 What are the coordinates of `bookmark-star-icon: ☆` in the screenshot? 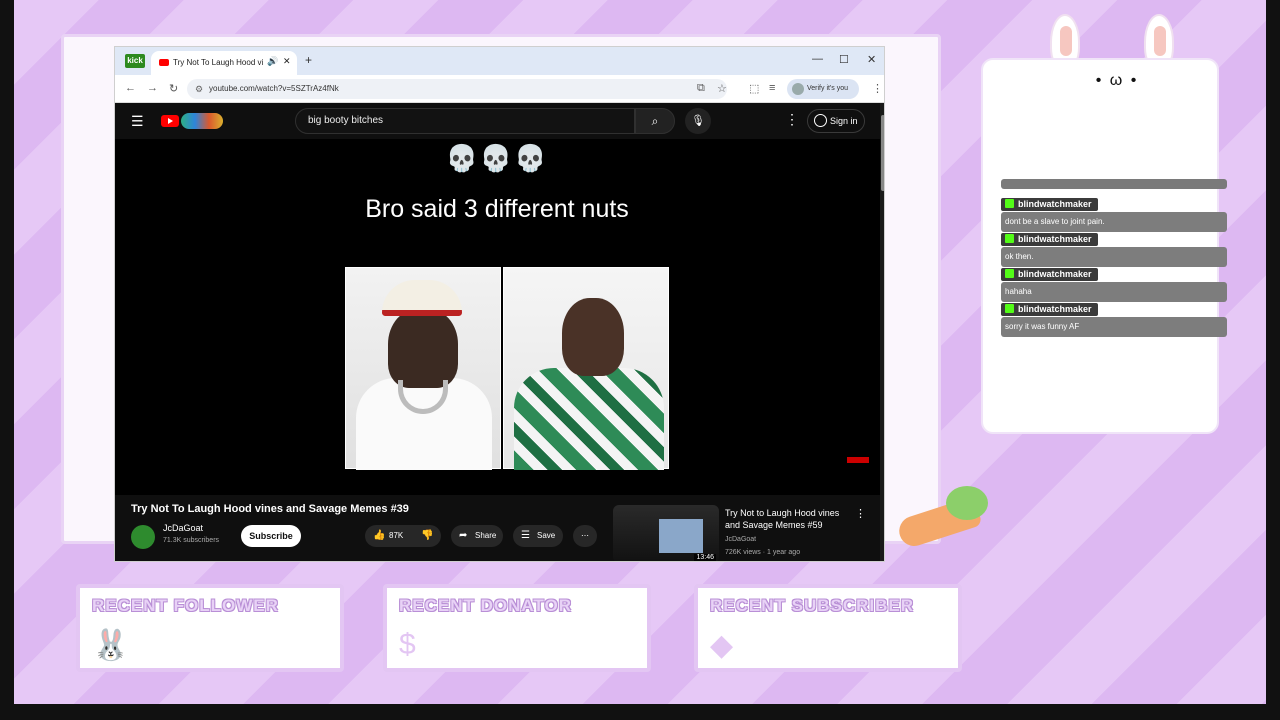 It's located at (722, 88).